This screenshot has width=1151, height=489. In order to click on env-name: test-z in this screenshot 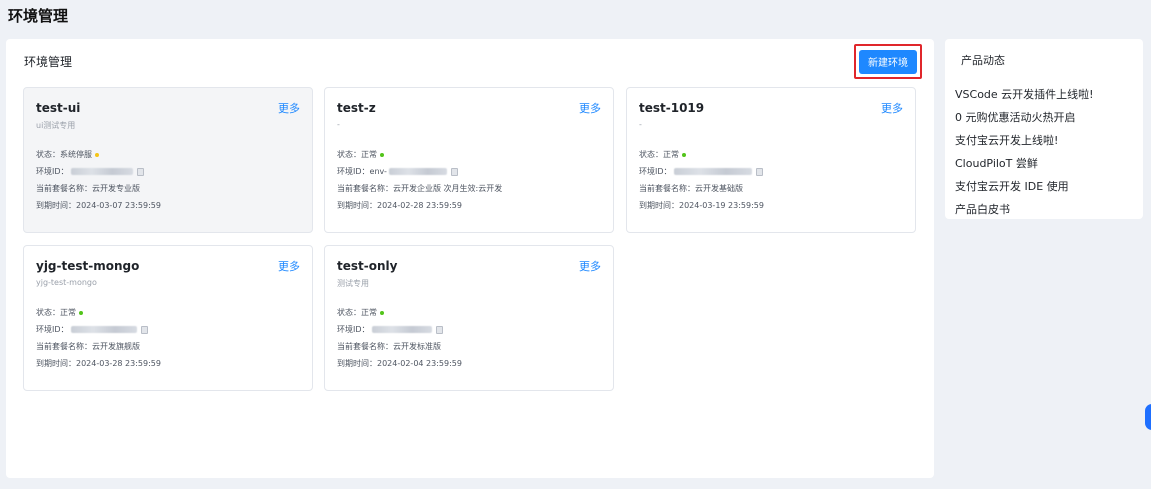, I will do `click(356, 108)`.